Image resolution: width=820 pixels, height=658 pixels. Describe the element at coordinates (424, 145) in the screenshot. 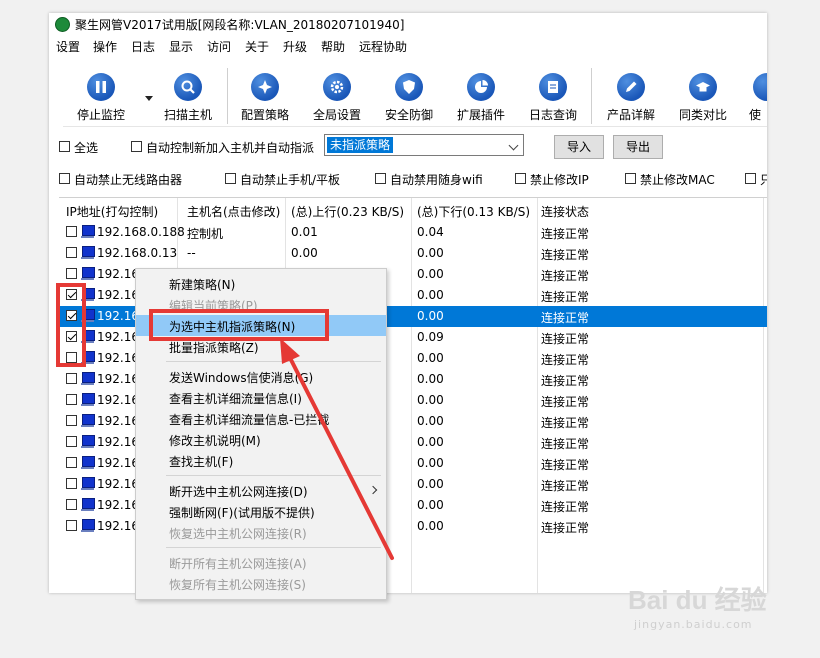

I see `policy-select: 未指派策略` at that location.